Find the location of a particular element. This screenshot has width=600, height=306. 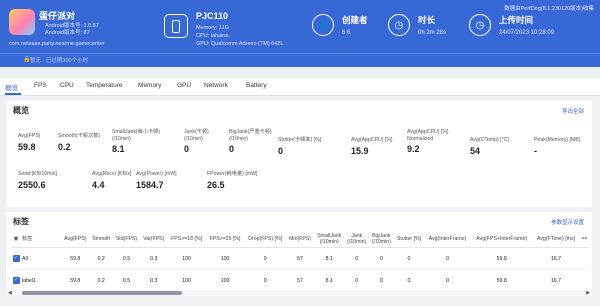

row-label: label1 is located at coordinates (41, 280).